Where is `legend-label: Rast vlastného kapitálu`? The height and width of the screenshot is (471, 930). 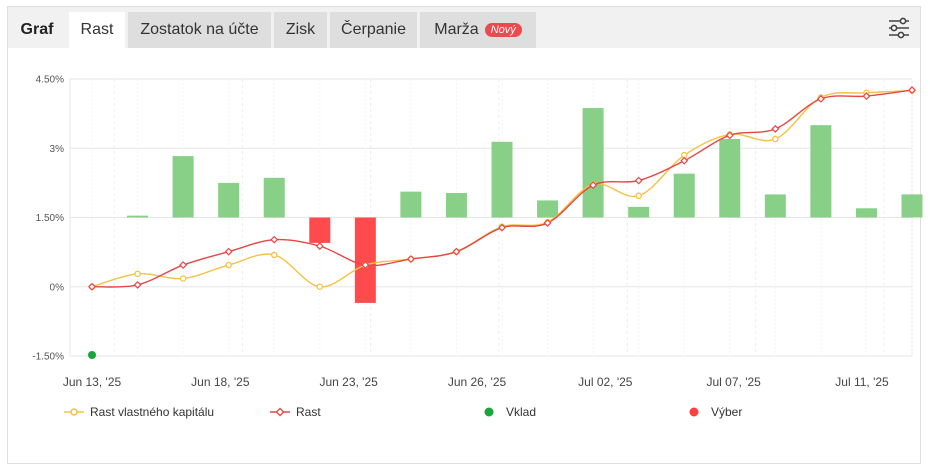
legend-label: Rast vlastného kapitálu is located at coordinates (152, 412).